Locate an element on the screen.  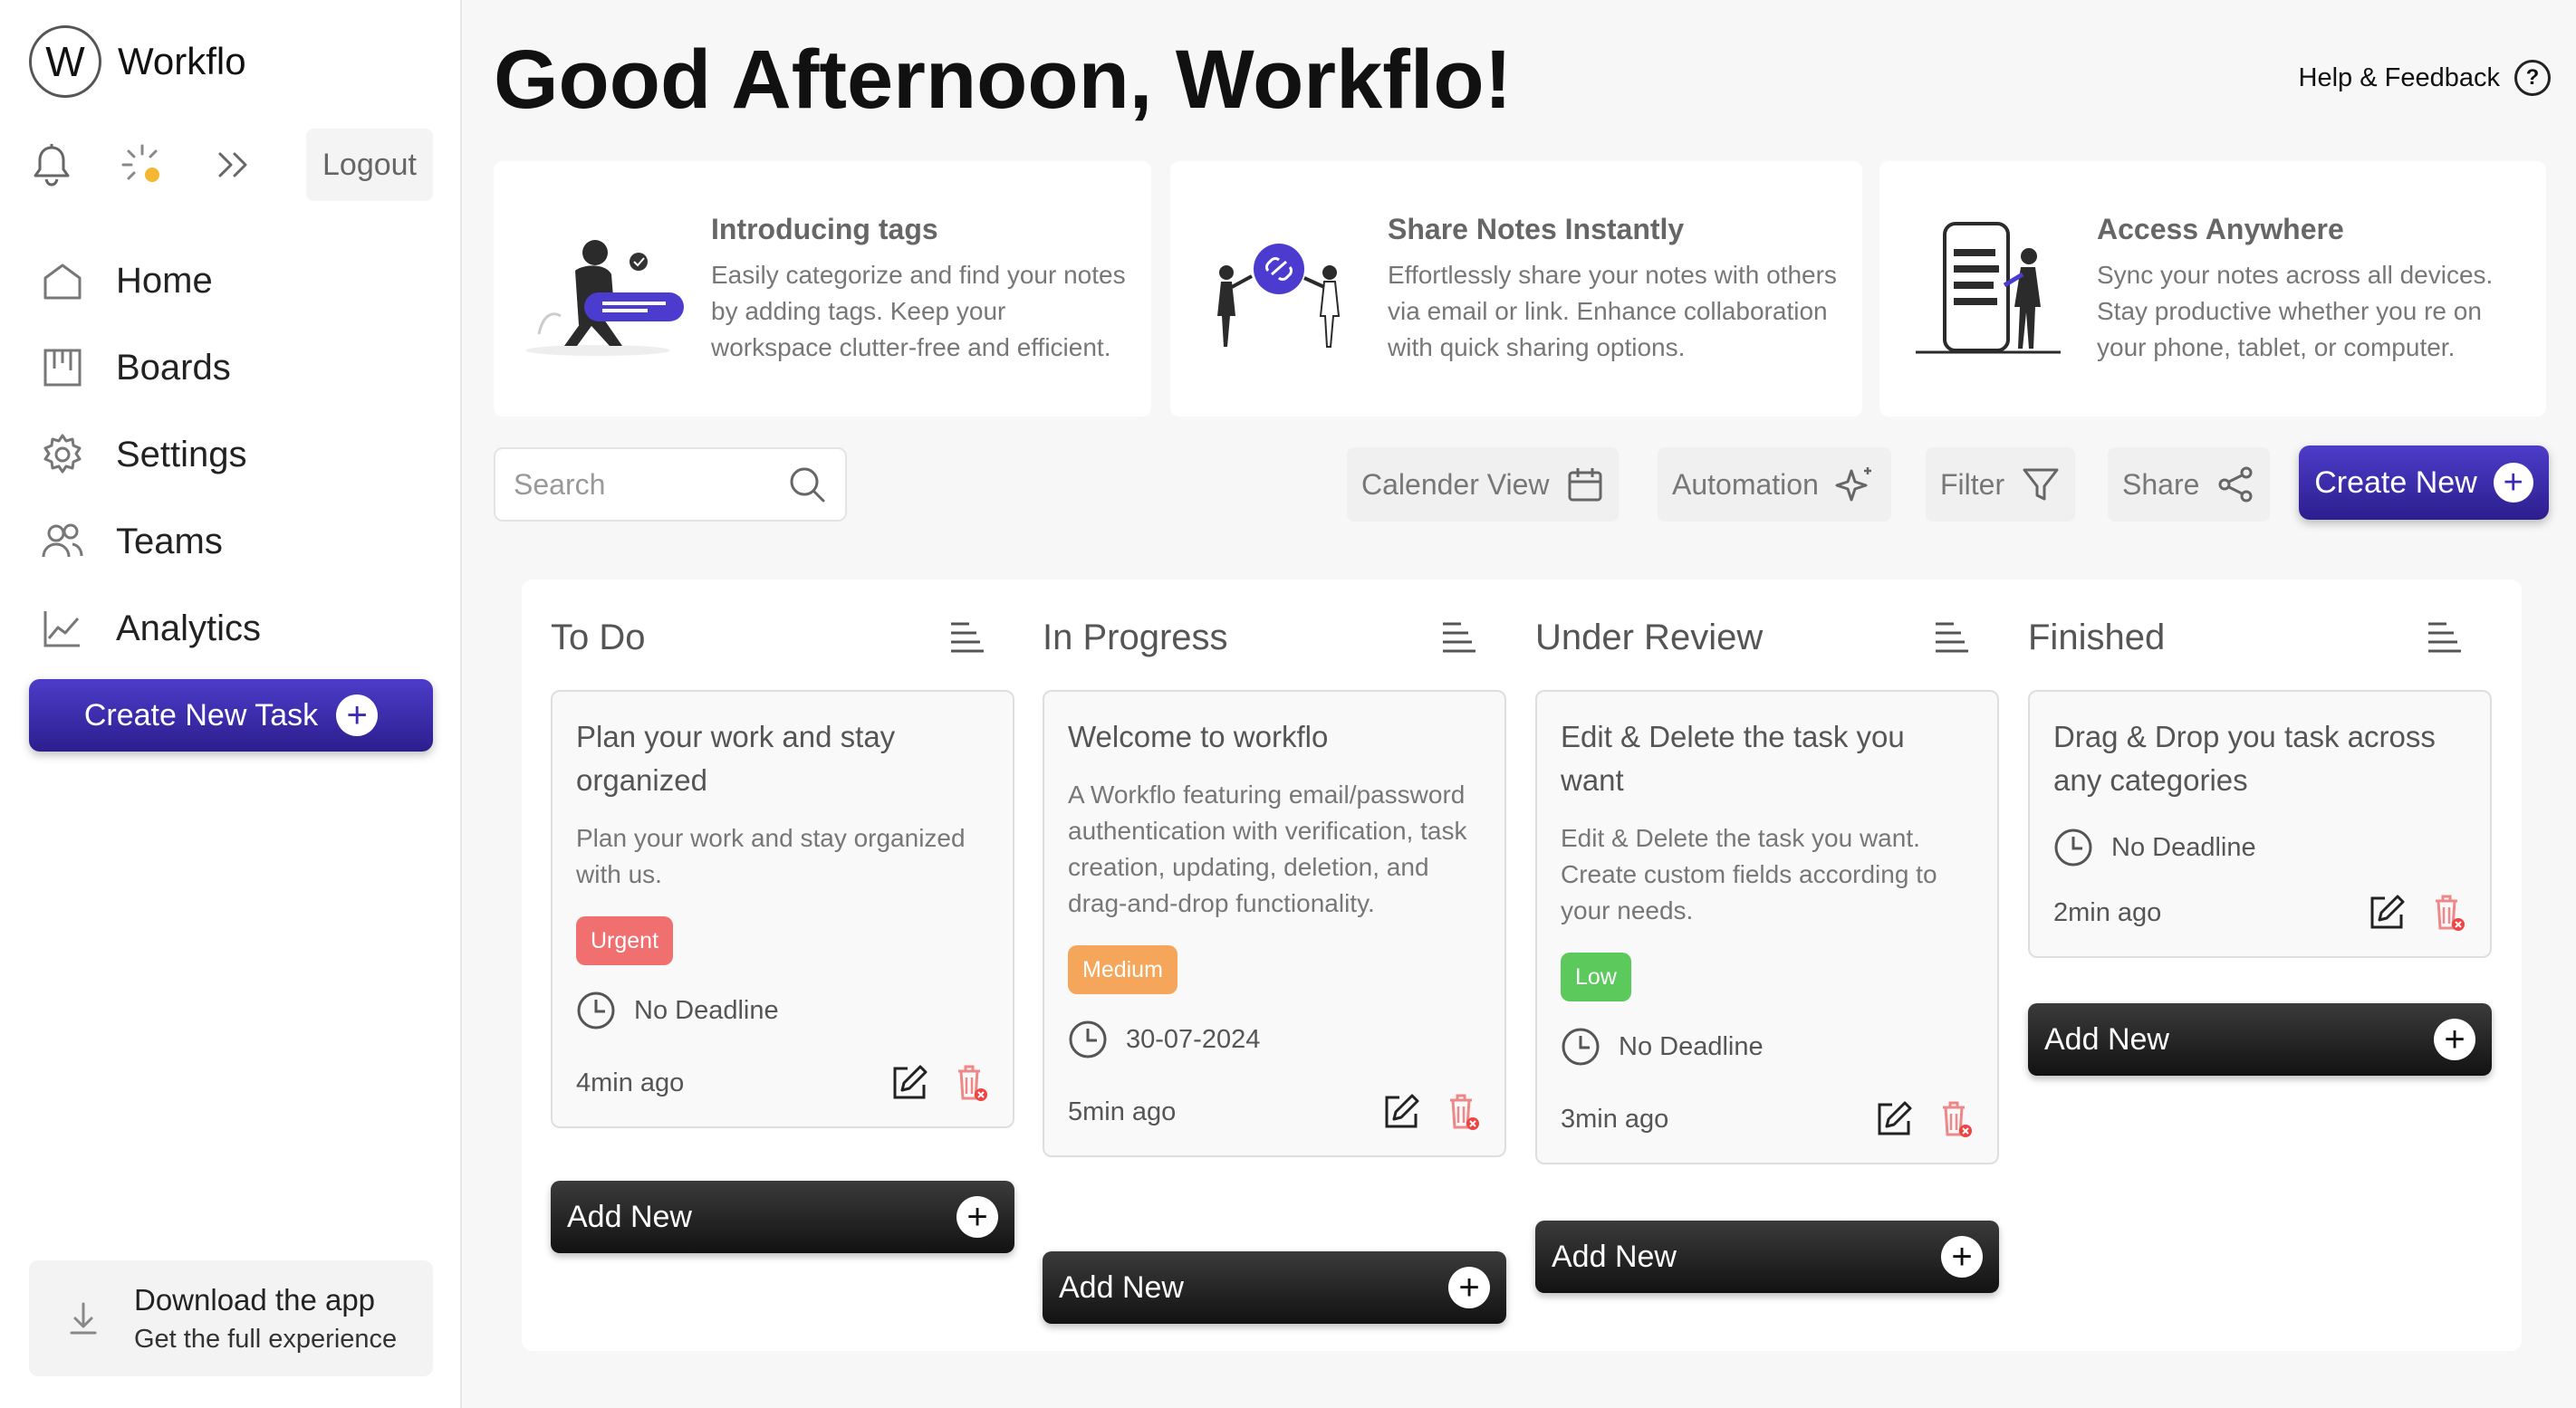
help-feedback-link: Help & Feedback ? is located at coordinates (2425, 78).